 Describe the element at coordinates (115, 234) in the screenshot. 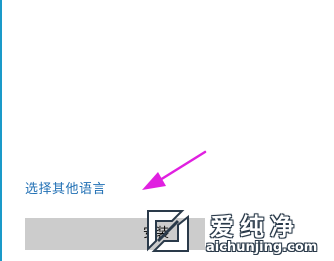

I see `install-button: 安装` at that location.